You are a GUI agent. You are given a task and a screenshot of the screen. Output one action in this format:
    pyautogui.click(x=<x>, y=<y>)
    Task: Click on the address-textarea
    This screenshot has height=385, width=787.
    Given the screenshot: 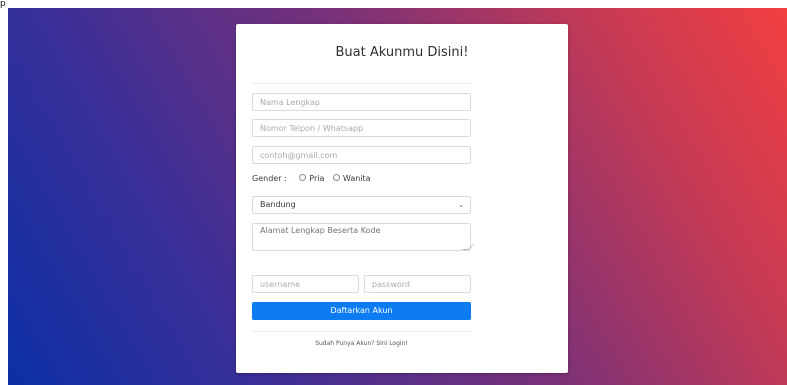 What is the action you would take?
    pyautogui.click(x=361, y=237)
    